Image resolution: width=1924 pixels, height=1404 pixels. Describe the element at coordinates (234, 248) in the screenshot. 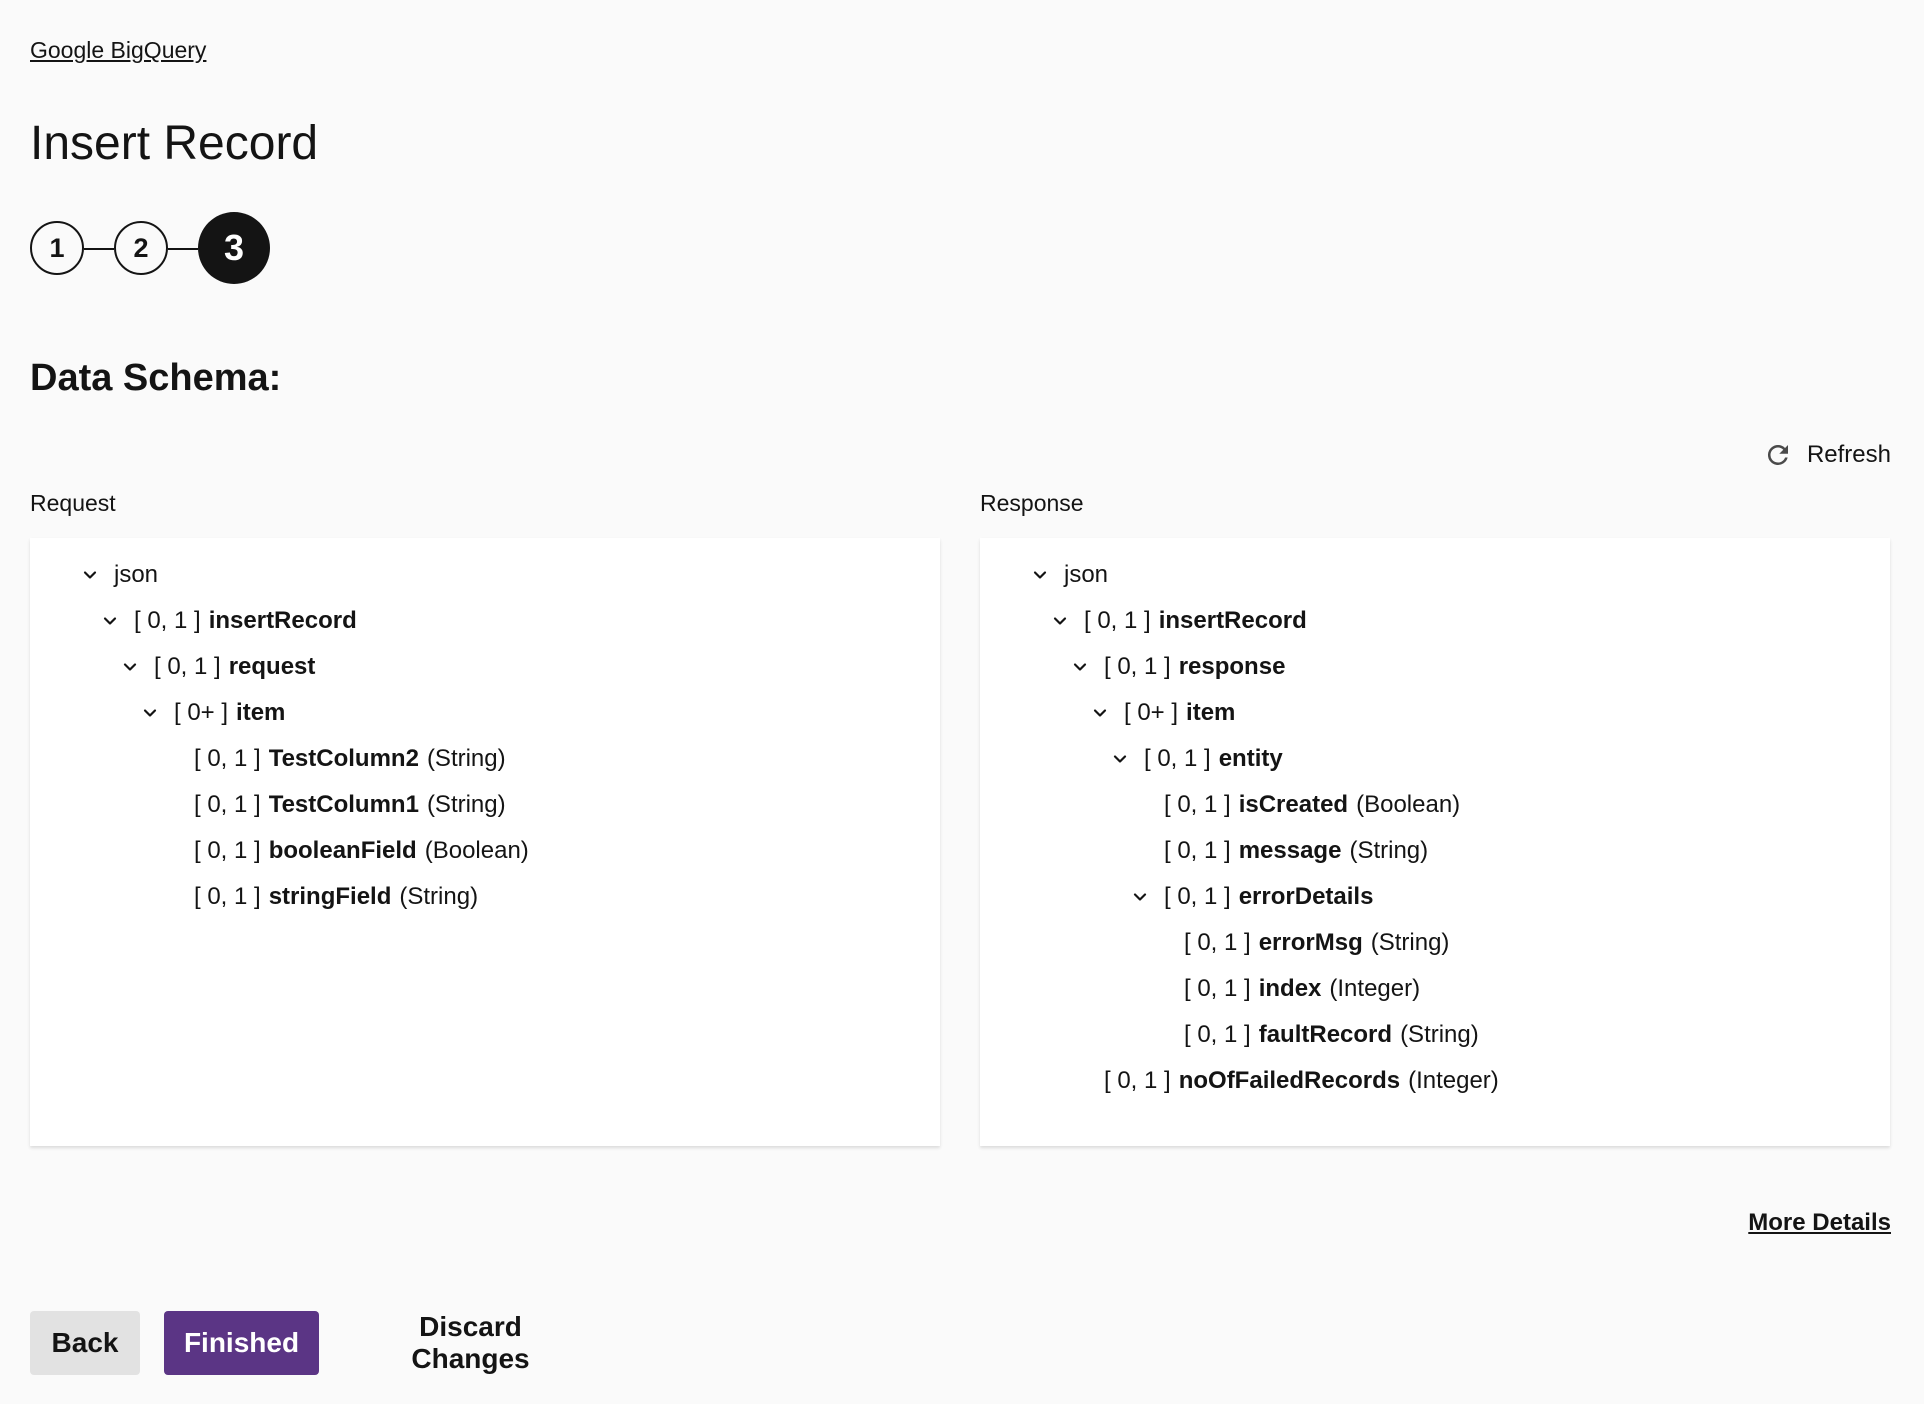

I see `step-3-active: 3` at that location.